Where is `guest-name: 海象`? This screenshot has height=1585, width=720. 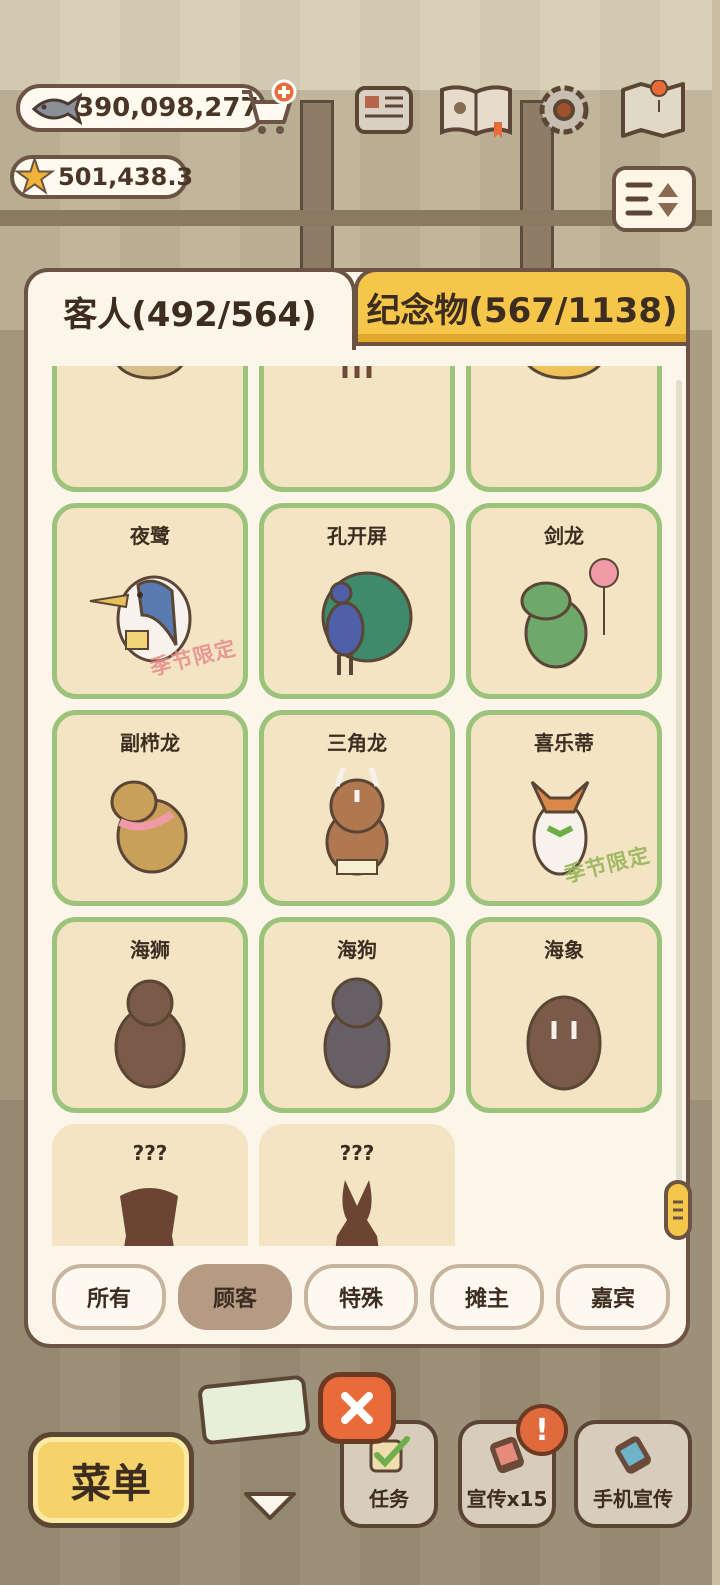 guest-name: 海象 is located at coordinates (564, 950).